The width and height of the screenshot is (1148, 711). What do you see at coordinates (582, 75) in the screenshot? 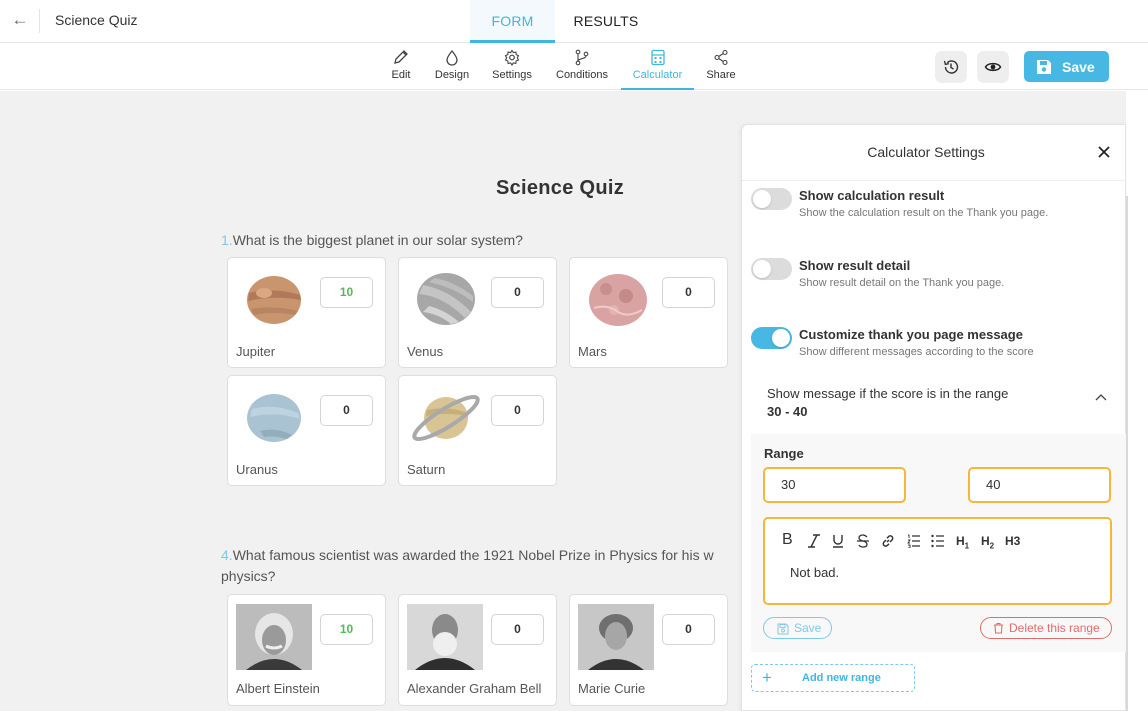
I see `tool-conditions-label: Conditions` at bounding box center [582, 75].